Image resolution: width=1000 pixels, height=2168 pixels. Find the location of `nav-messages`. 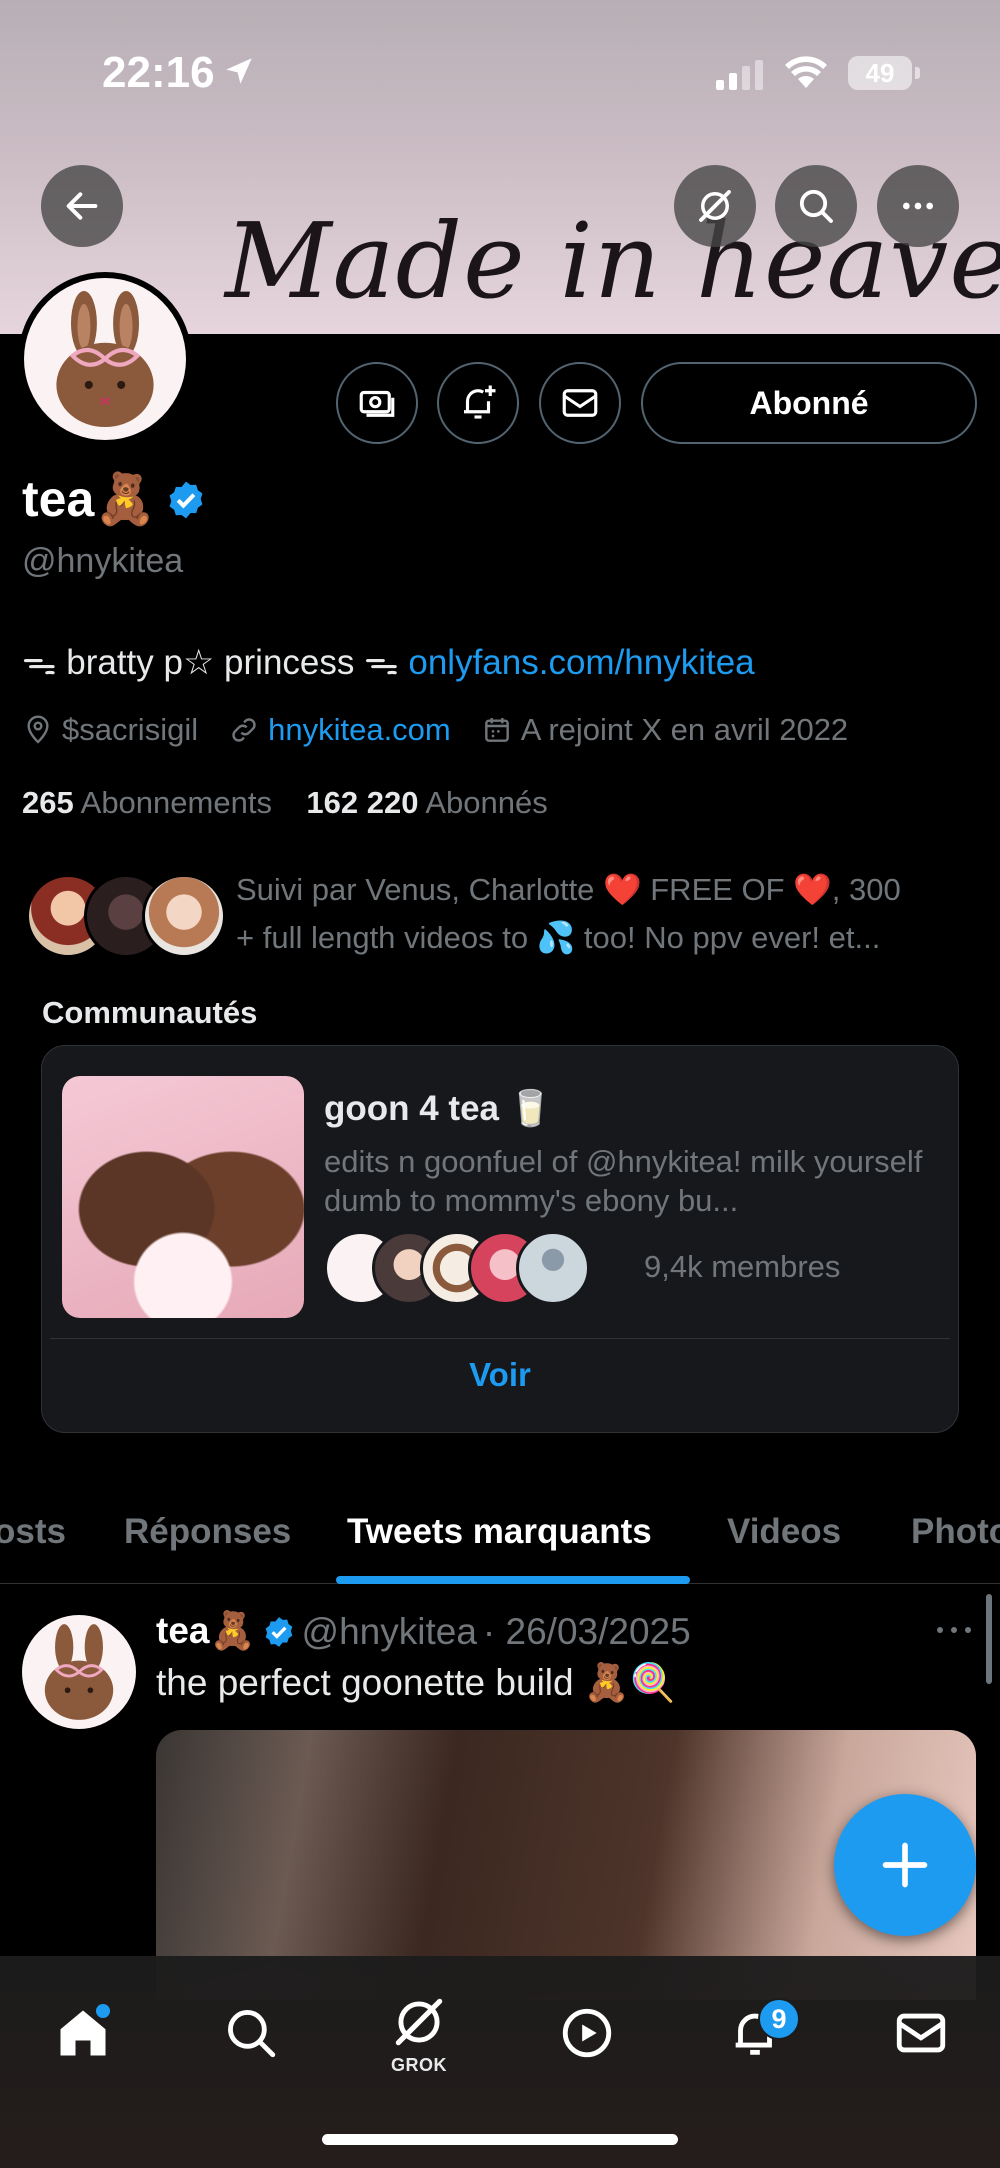

nav-messages is located at coordinates (921, 2033).